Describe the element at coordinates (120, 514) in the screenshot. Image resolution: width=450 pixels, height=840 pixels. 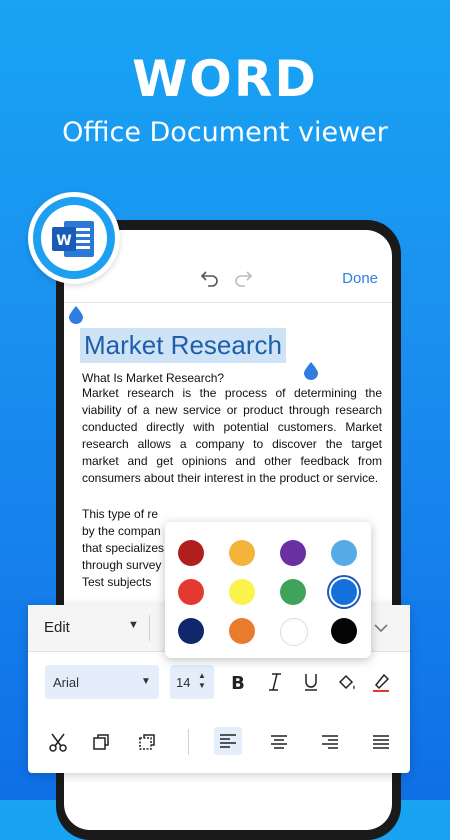
I see `paragraph-line: This type of re` at that location.